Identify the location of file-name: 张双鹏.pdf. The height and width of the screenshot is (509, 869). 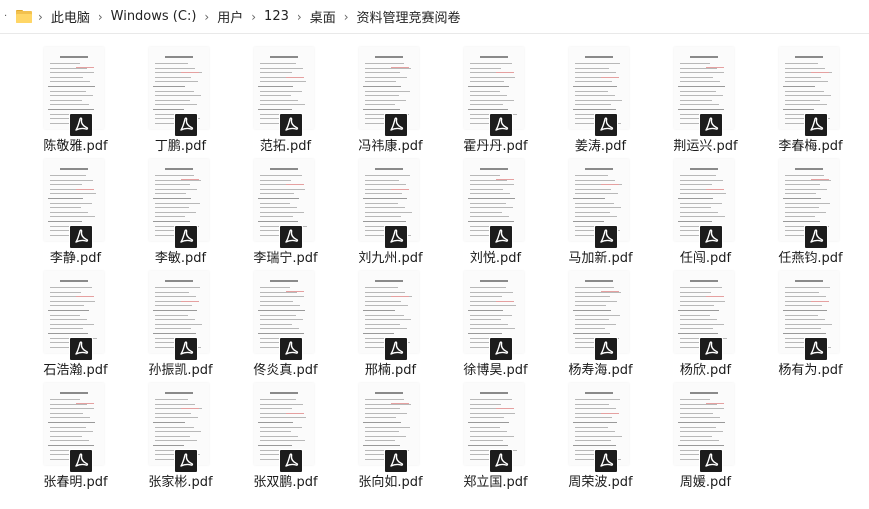
(285, 482).